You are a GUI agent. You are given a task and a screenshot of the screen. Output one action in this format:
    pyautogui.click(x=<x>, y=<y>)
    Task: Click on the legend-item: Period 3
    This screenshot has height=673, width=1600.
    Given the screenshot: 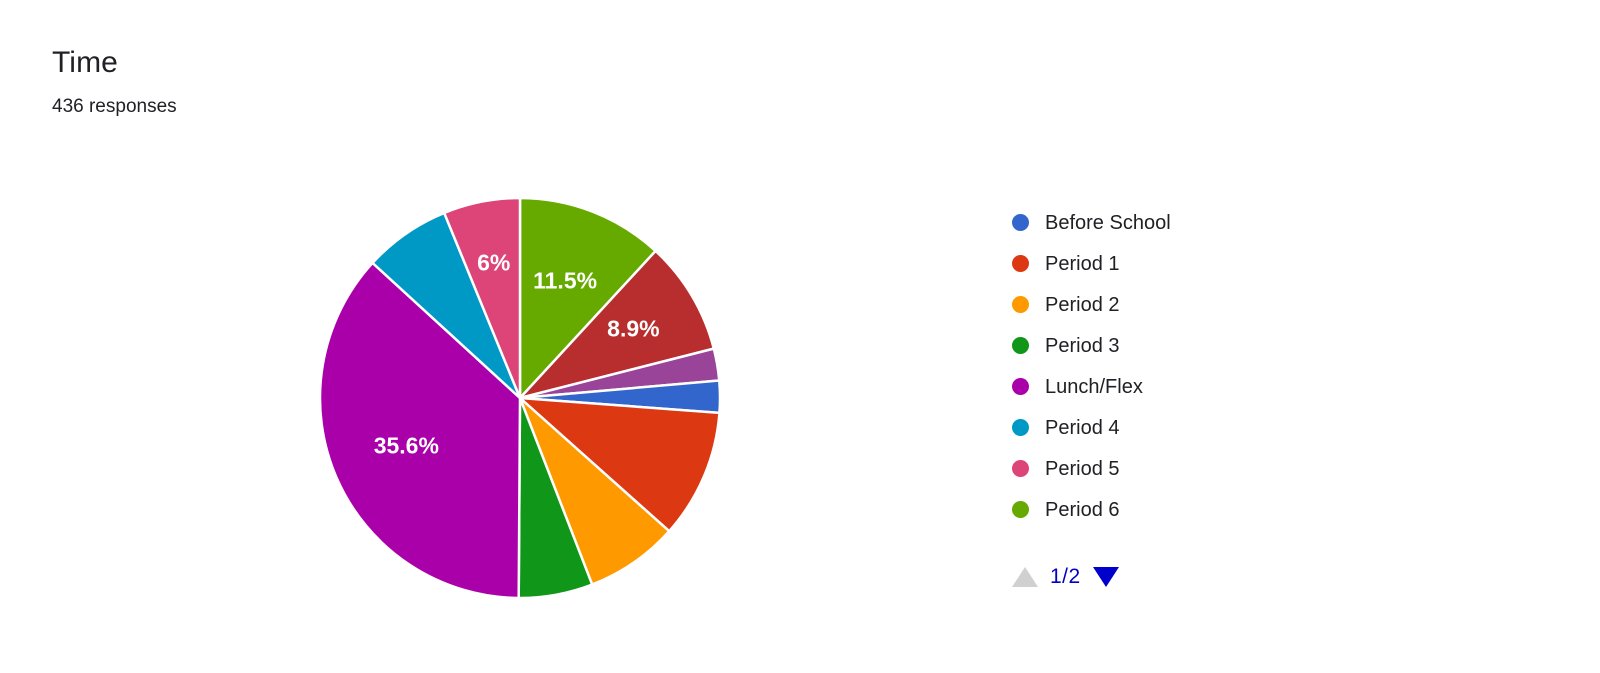 What is the action you would take?
    pyautogui.click(x=1182, y=345)
    